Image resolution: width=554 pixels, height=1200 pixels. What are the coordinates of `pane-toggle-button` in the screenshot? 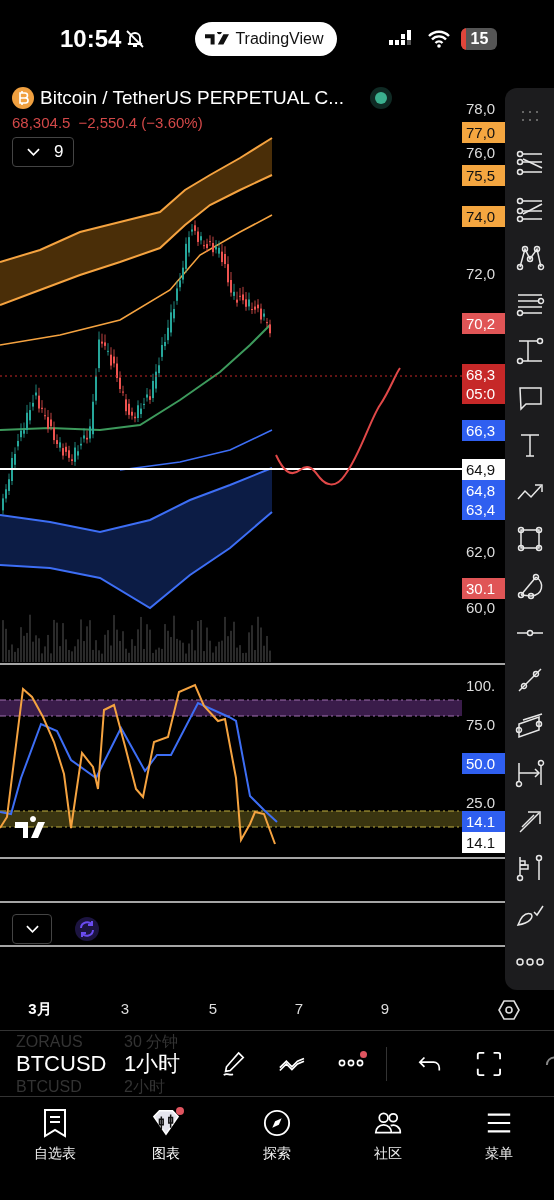 It's located at (32, 929).